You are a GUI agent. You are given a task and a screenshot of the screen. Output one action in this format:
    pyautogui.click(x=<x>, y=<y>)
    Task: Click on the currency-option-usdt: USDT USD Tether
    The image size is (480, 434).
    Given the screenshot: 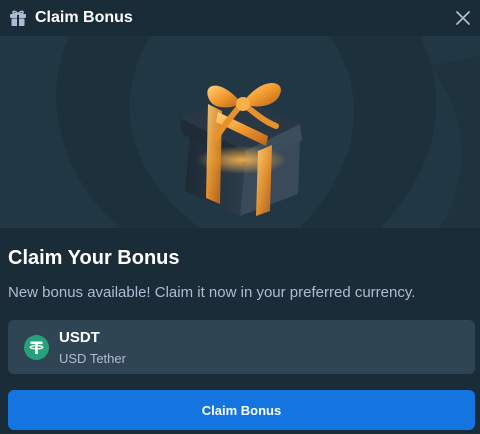 What is the action you would take?
    pyautogui.click(x=241, y=347)
    